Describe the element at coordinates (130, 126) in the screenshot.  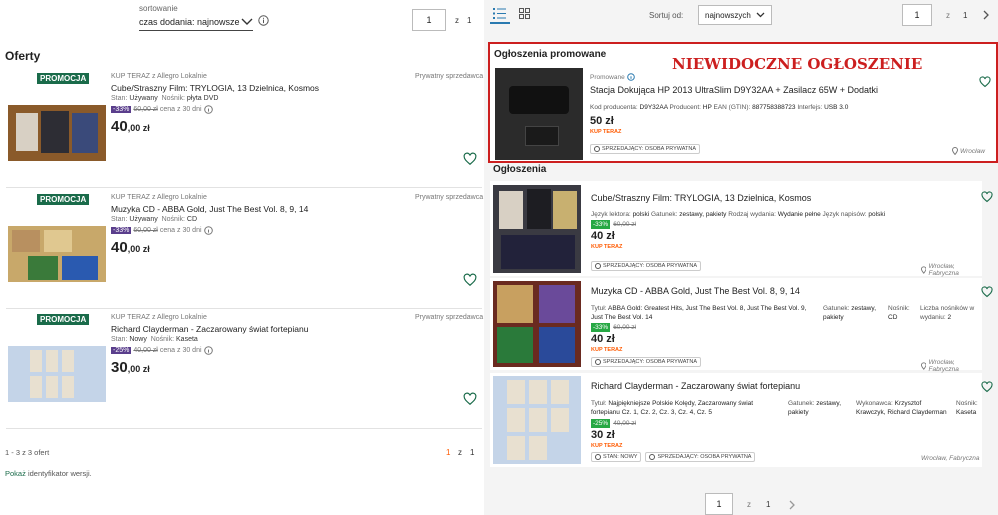
I see `offer-price: 40,00 zł` at that location.